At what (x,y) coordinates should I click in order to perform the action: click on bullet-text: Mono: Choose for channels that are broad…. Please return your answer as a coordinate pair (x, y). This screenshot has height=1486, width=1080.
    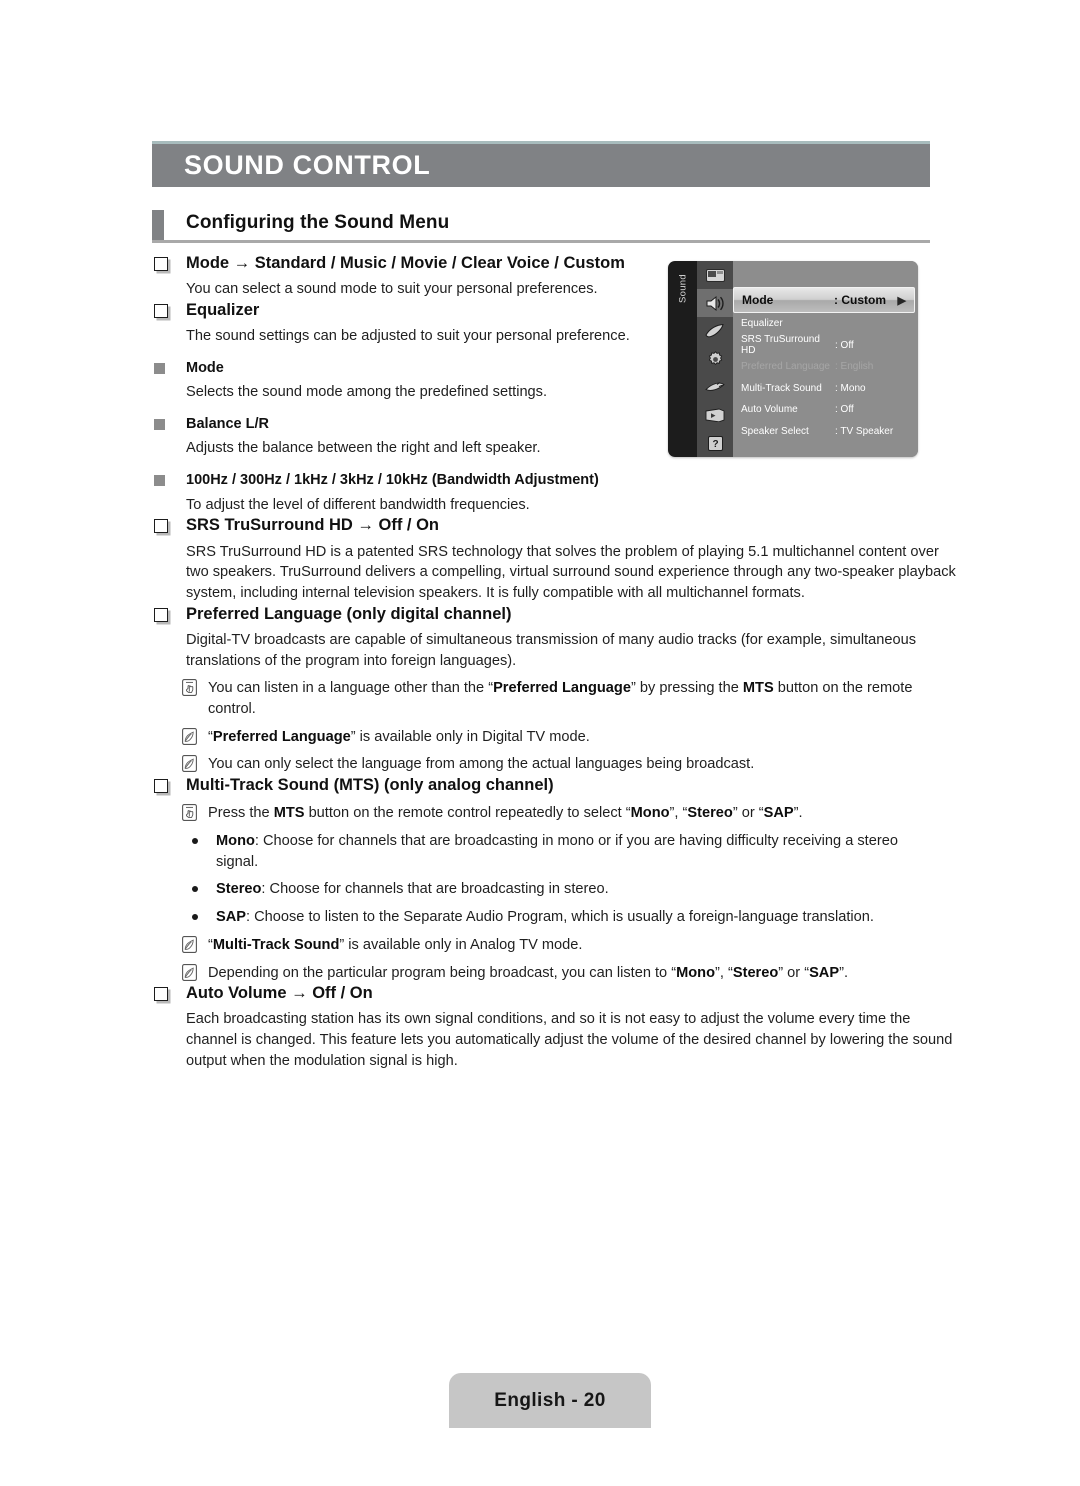
    Looking at the image, I should click on (557, 851).